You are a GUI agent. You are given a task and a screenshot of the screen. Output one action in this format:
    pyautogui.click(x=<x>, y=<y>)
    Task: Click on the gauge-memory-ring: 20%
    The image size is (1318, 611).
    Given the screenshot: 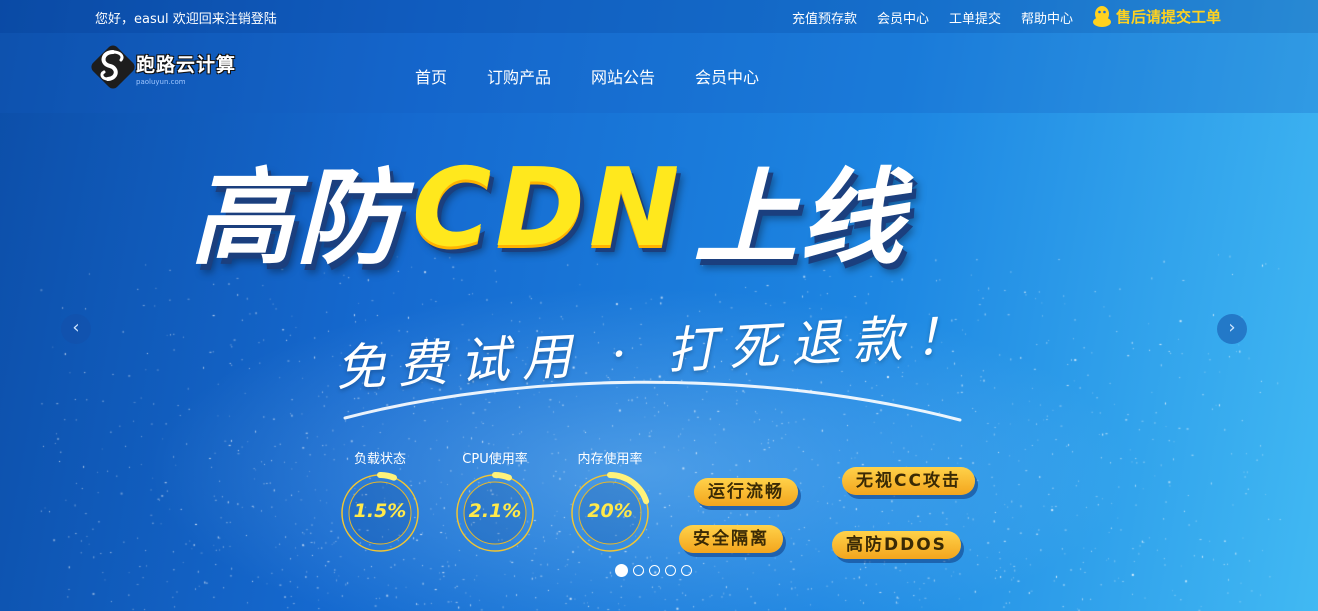 What is the action you would take?
    pyautogui.click(x=610, y=513)
    